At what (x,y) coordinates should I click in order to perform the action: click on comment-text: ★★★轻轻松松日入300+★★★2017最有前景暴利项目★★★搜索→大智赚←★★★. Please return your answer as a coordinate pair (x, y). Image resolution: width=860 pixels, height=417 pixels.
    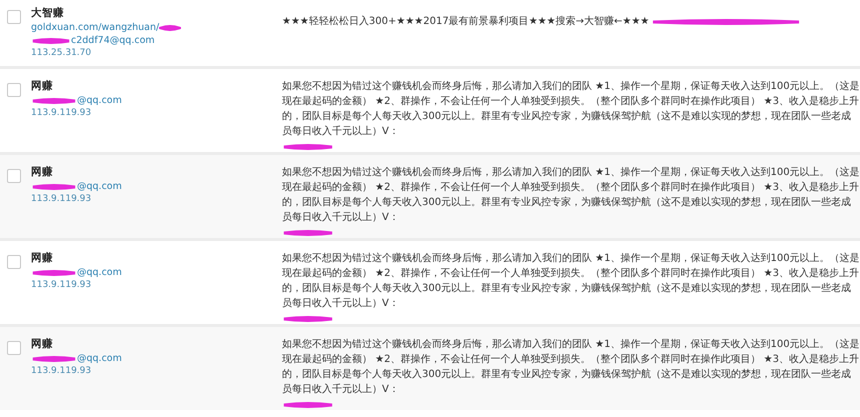
    Looking at the image, I should click on (466, 21).